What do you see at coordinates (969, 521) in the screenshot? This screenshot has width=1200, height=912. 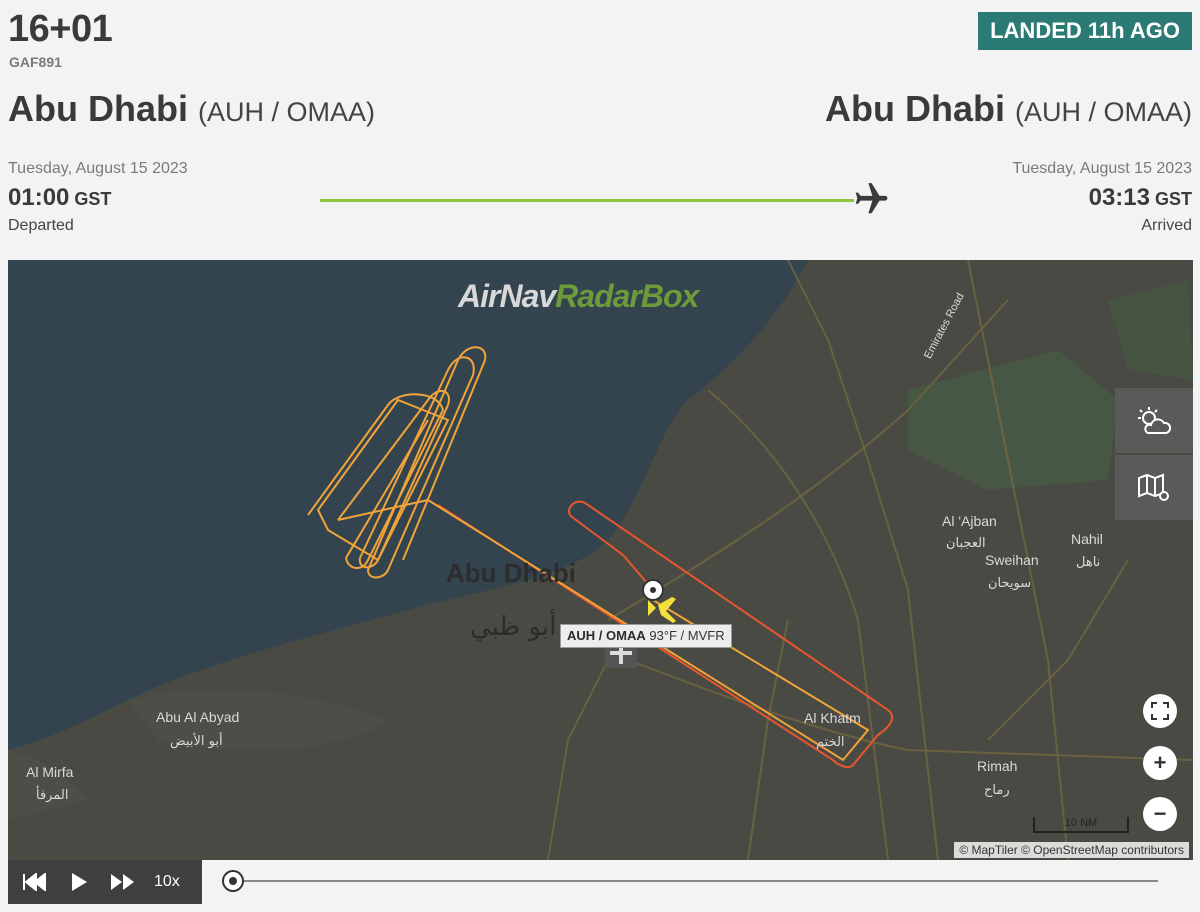 I see `city-label-al-ajban: Al 'Ajban` at bounding box center [969, 521].